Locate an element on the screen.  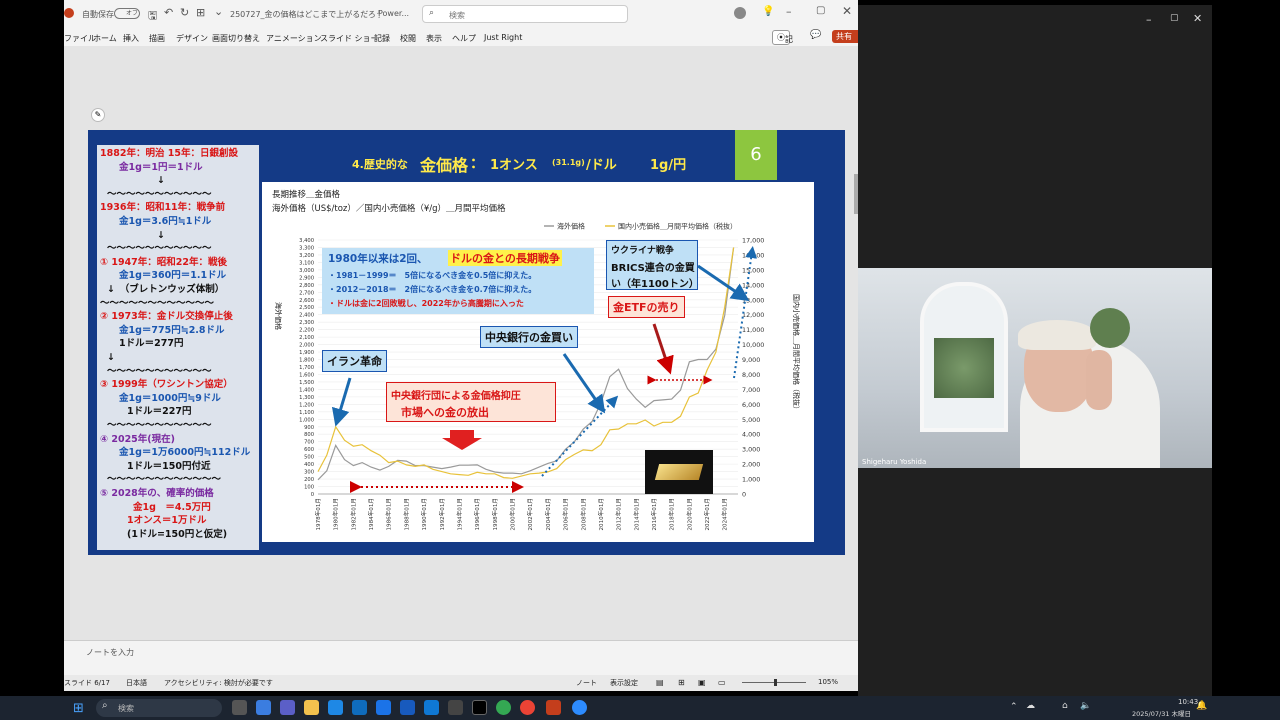
store-icon is located at coordinates (359, 707).